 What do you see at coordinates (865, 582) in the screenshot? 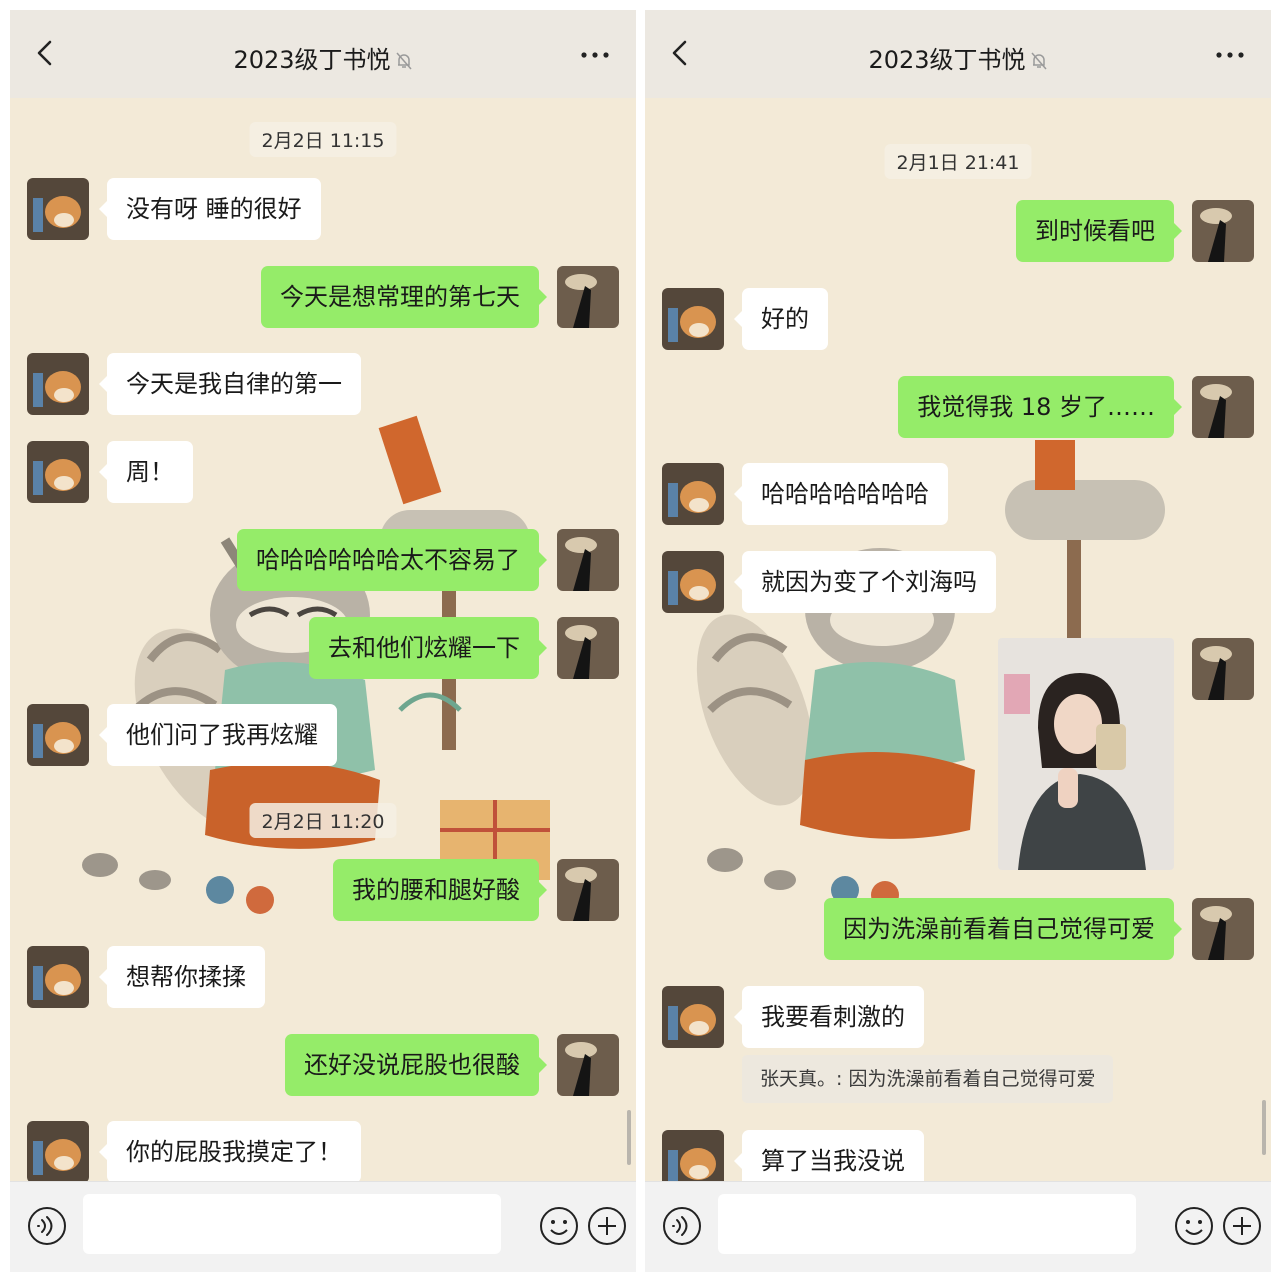
I see `message-bubble: 就因为变了个刘海吗` at bounding box center [865, 582].